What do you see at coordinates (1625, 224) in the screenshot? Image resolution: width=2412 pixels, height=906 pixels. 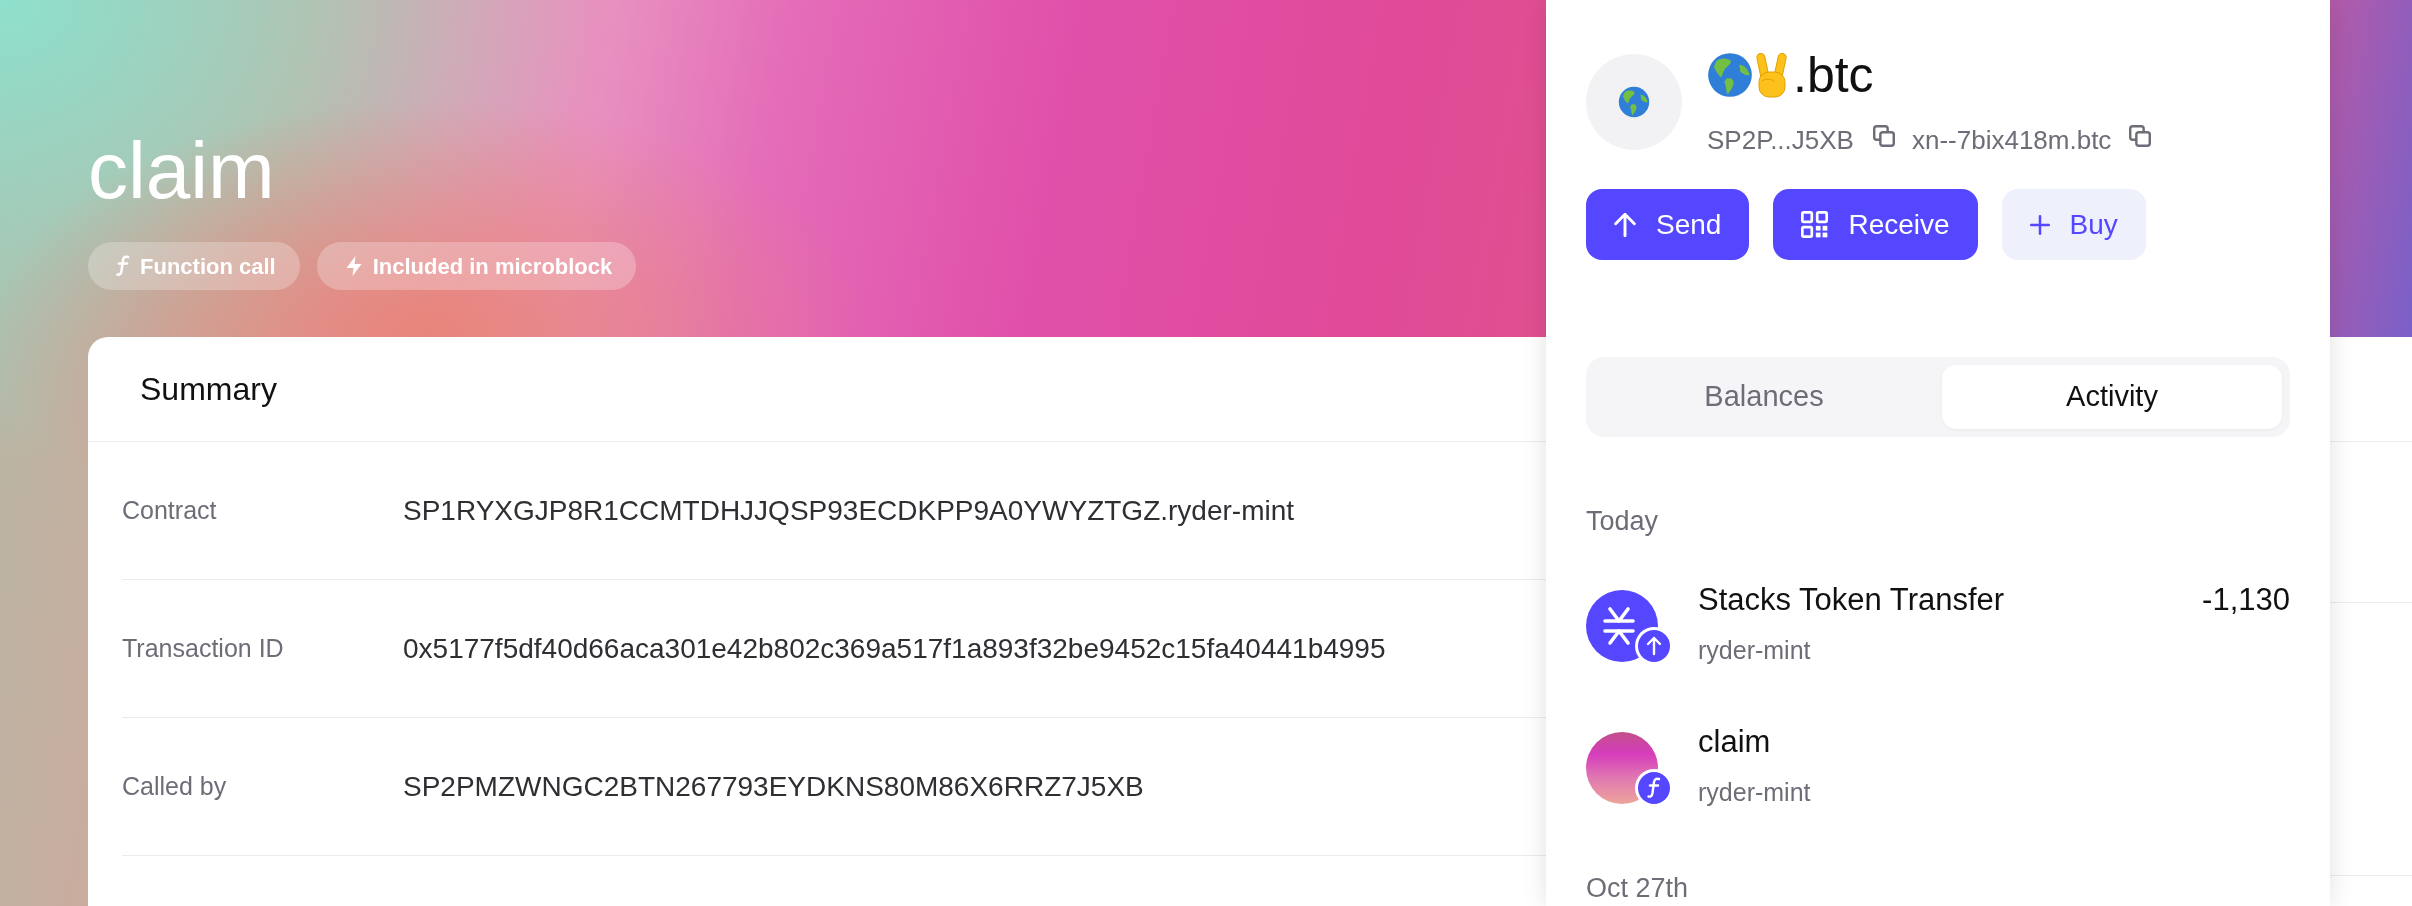 I see `arrow-up-icon` at bounding box center [1625, 224].